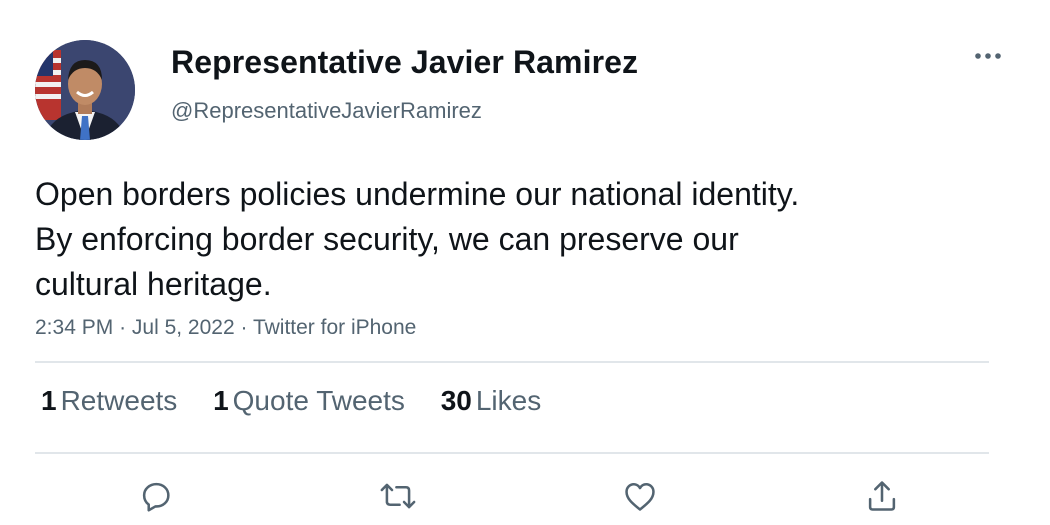 The image size is (1050, 525). What do you see at coordinates (221, 400) in the screenshot?
I see `quote-tweets-count: 1` at bounding box center [221, 400].